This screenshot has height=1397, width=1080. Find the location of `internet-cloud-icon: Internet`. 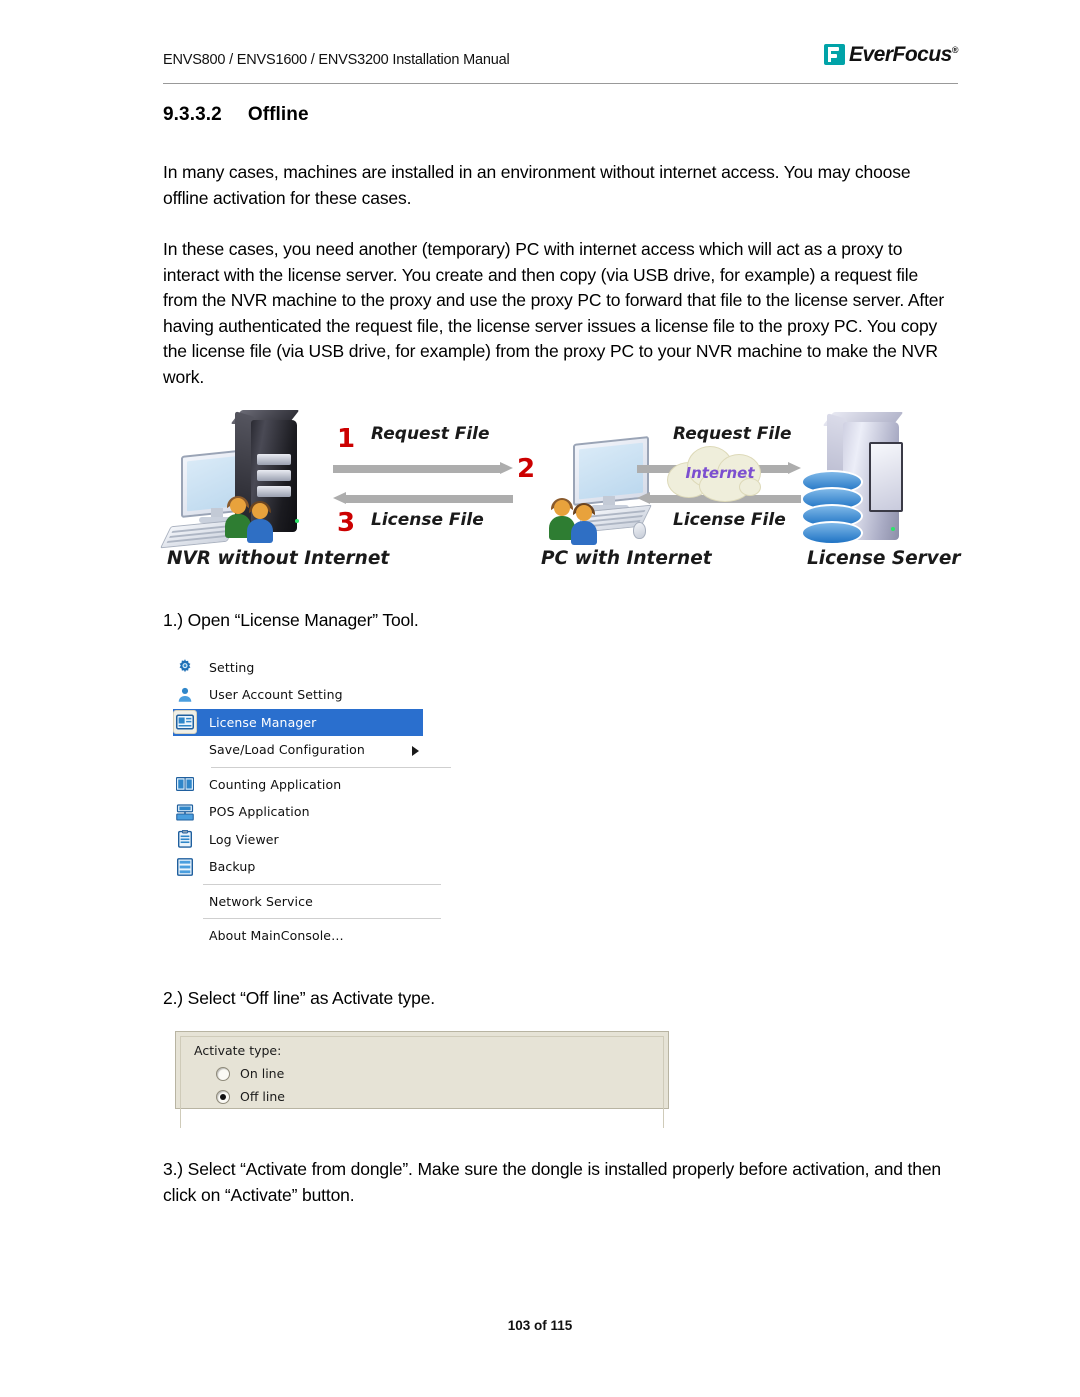

internet-cloud-icon: Internet is located at coordinates (720, 472).